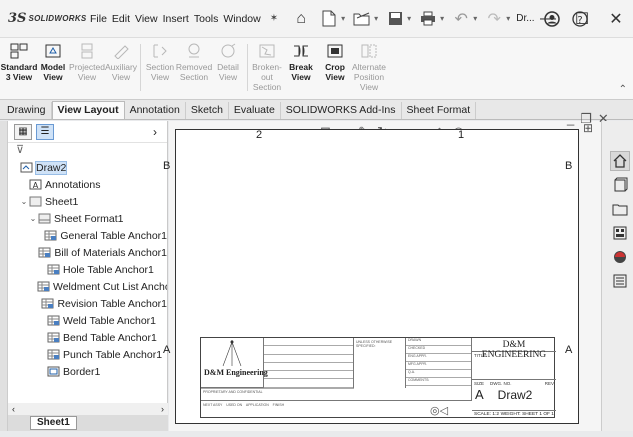 The height and width of the screenshot is (437, 633). What do you see at coordinates (514, 395) in the screenshot?
I see `size-block: SIZE DWG. NO. REV A Draw2` at bounding box center [514, 395].